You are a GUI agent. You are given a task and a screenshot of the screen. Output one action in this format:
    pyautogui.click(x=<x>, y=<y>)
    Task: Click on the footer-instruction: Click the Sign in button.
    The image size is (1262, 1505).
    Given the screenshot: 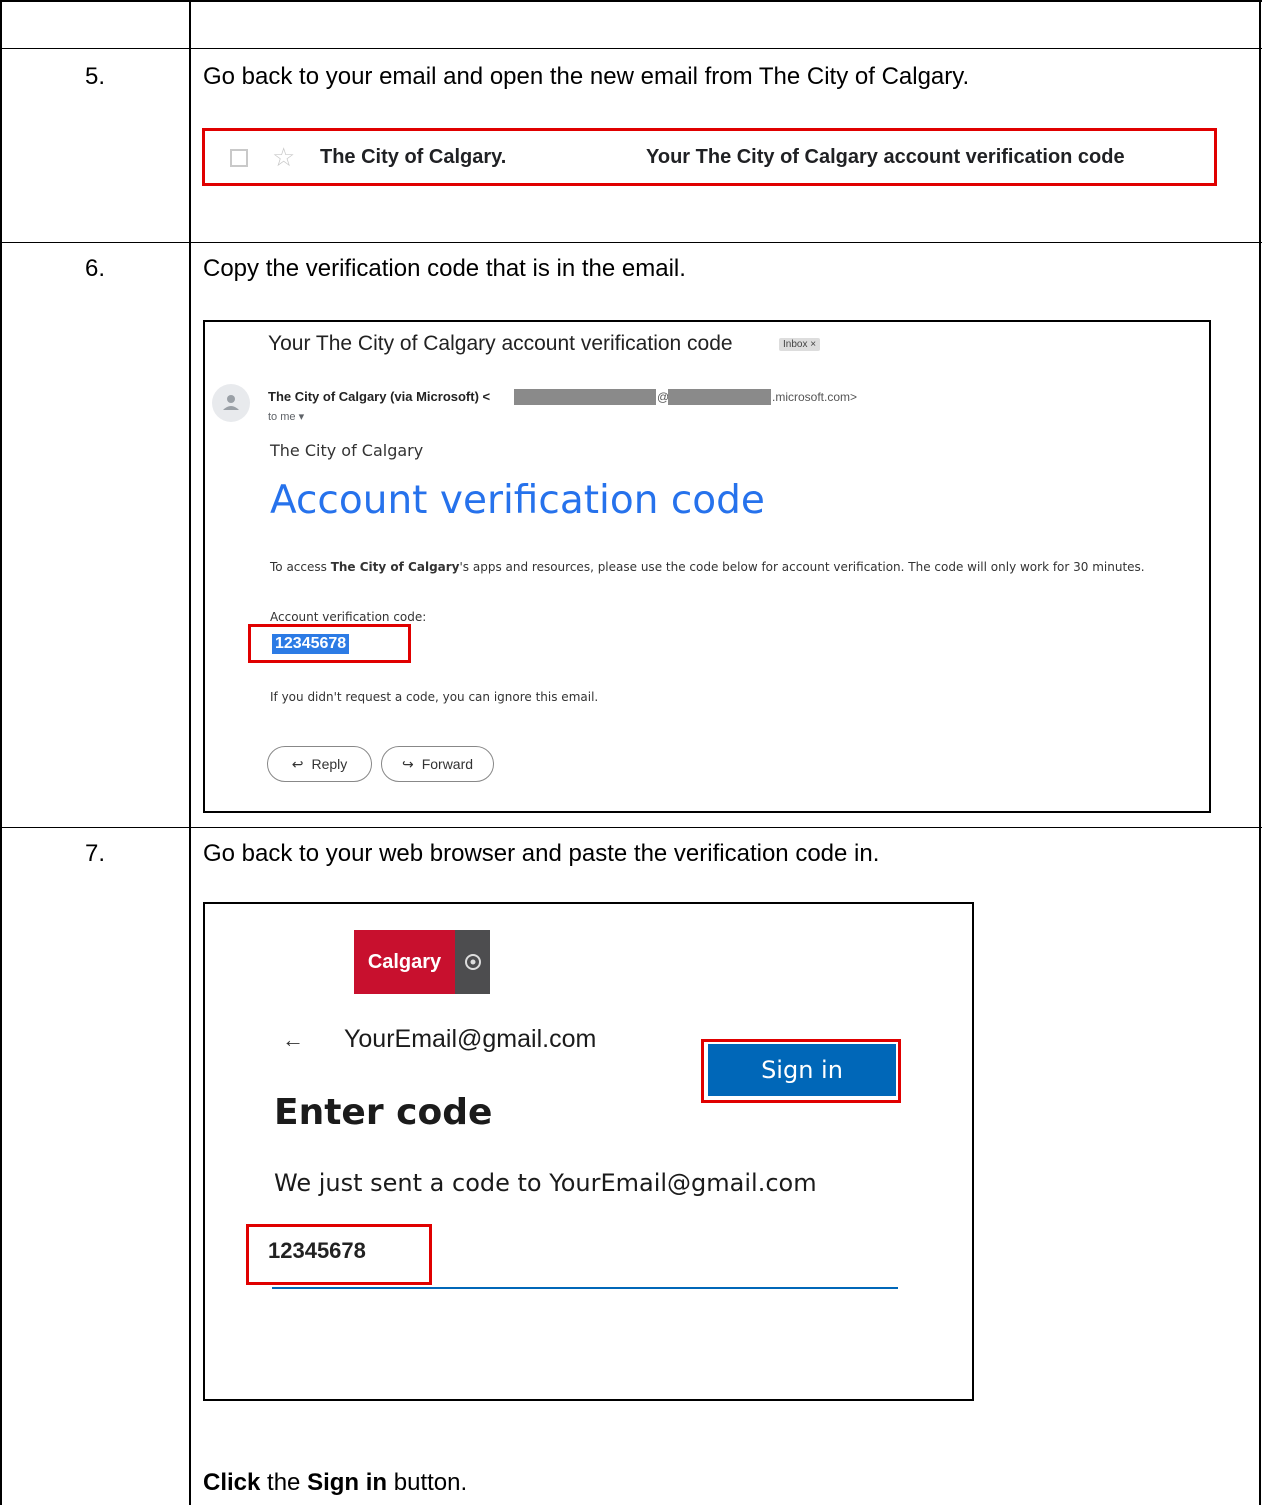 What is the action you would take?
    pyautogui.click(x=335, y=1483)
    